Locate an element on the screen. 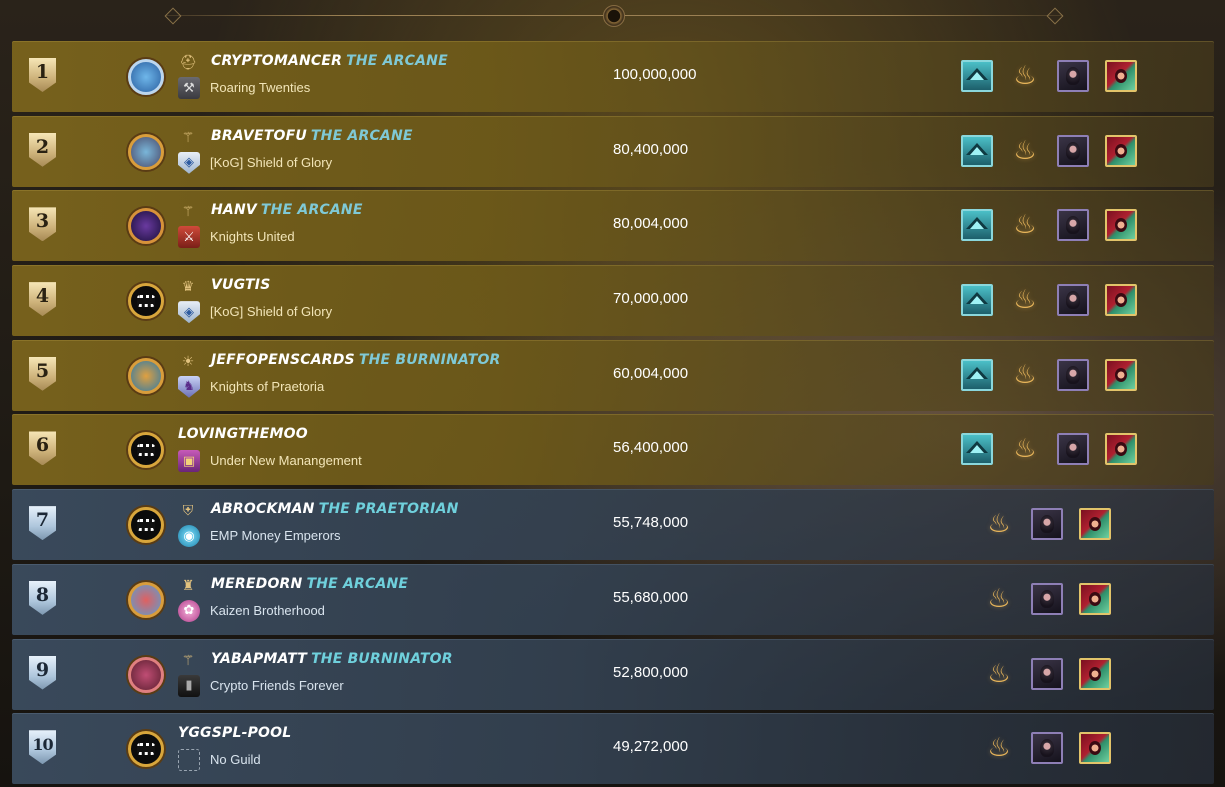 This screenshot has width=1225, height=787. player-name: LOVINGTHEMOO is located at coordinates (243, 434).